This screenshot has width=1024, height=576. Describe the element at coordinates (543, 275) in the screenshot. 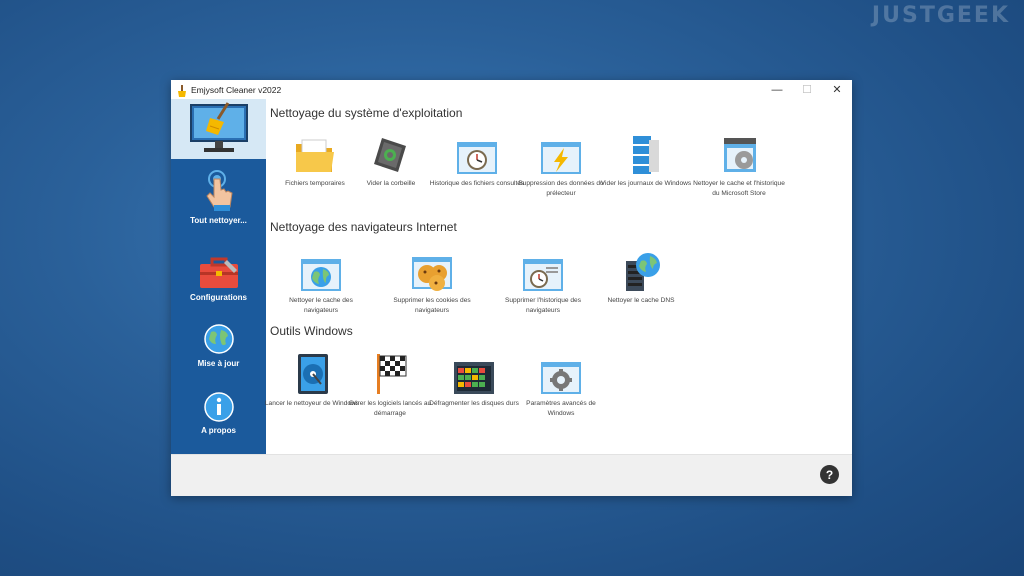

I see `history-window-icon` at that location.